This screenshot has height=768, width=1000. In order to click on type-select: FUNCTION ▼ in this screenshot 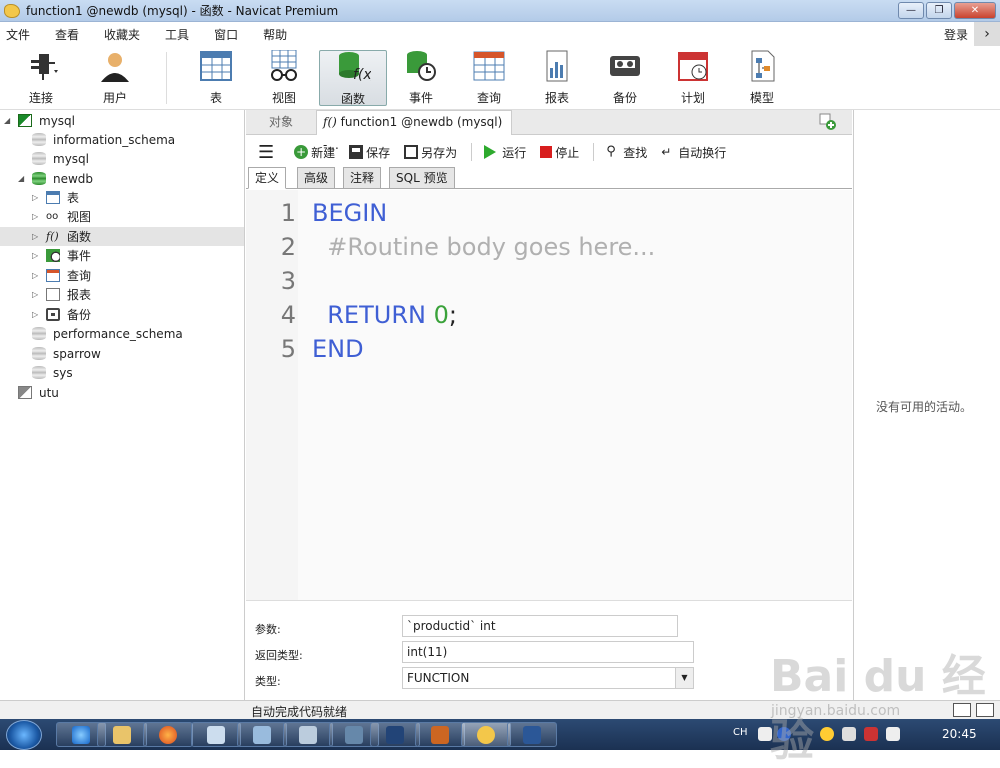, I will do `click(548, 678)`.